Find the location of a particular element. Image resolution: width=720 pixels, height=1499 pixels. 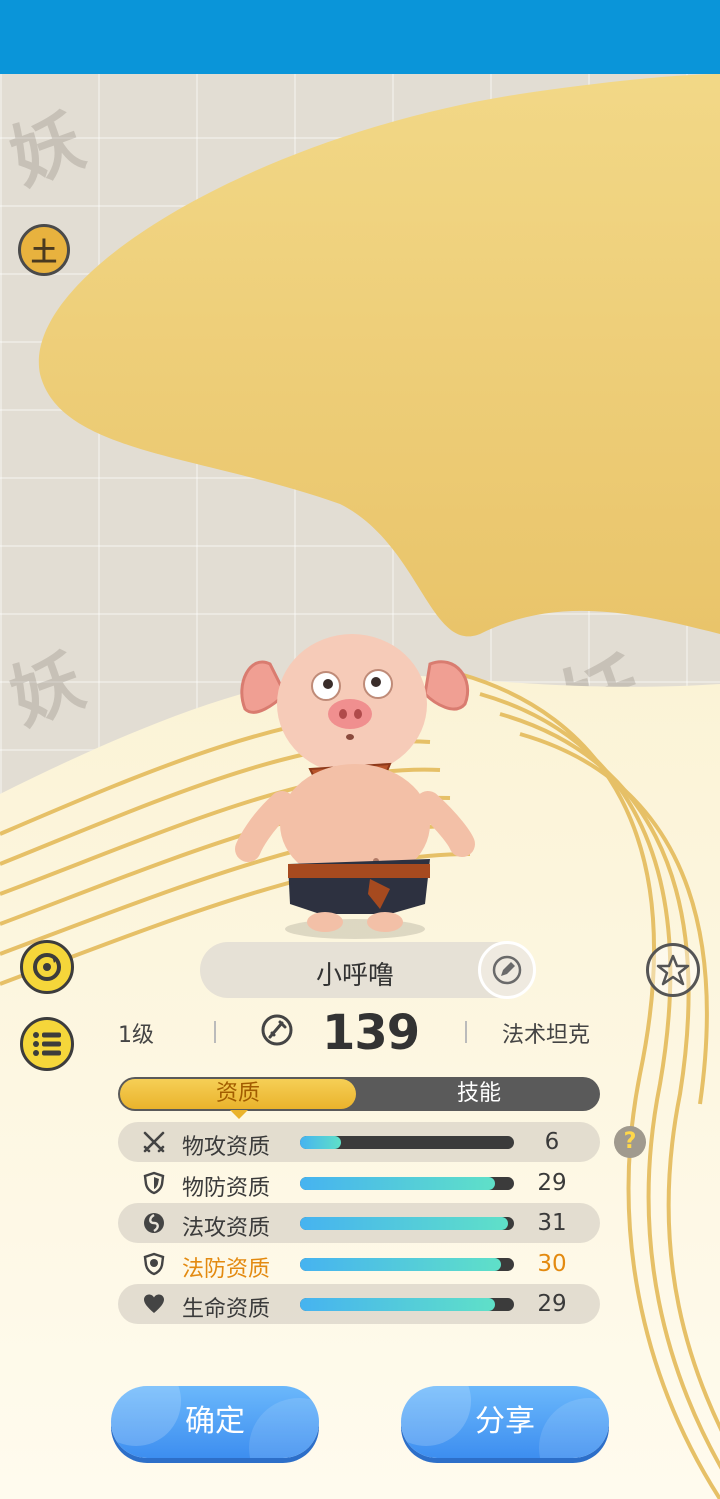

detail-tabs: 资质 技能 is located at coordinates (359, 1094).